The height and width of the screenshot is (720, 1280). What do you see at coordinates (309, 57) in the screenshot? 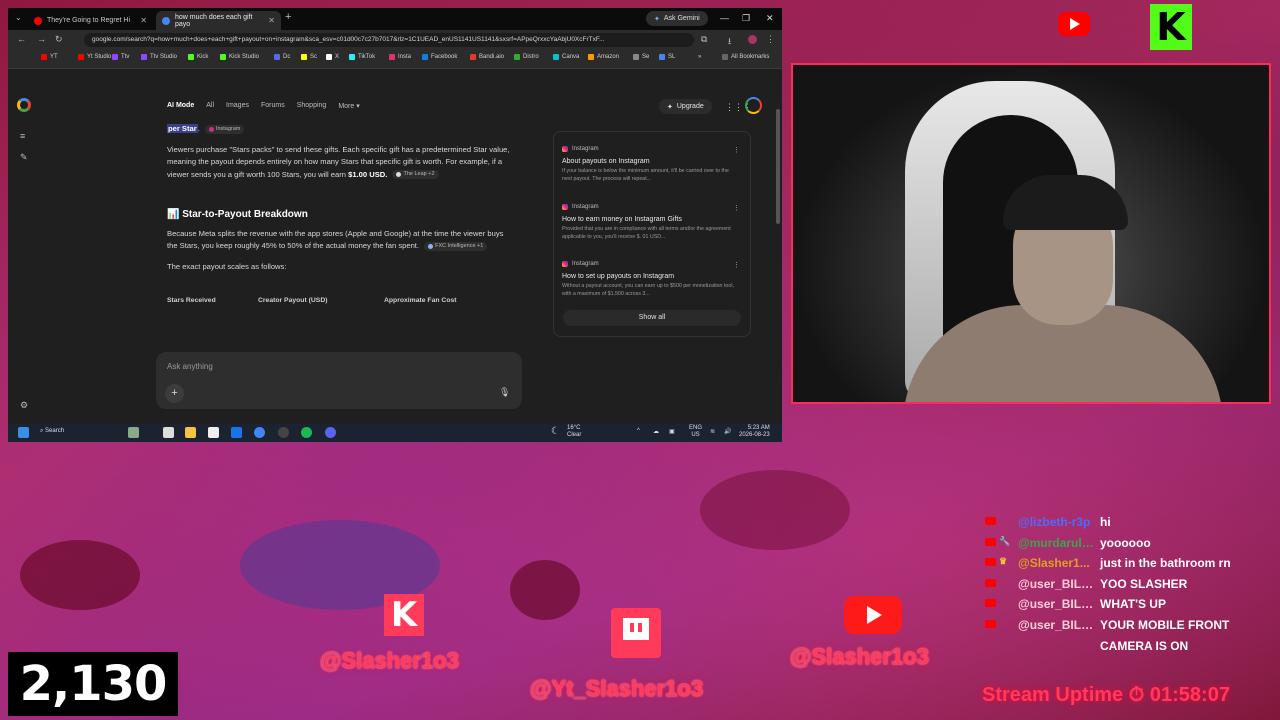
I see `bookmark: Sc` at bounding box center [309, 57].